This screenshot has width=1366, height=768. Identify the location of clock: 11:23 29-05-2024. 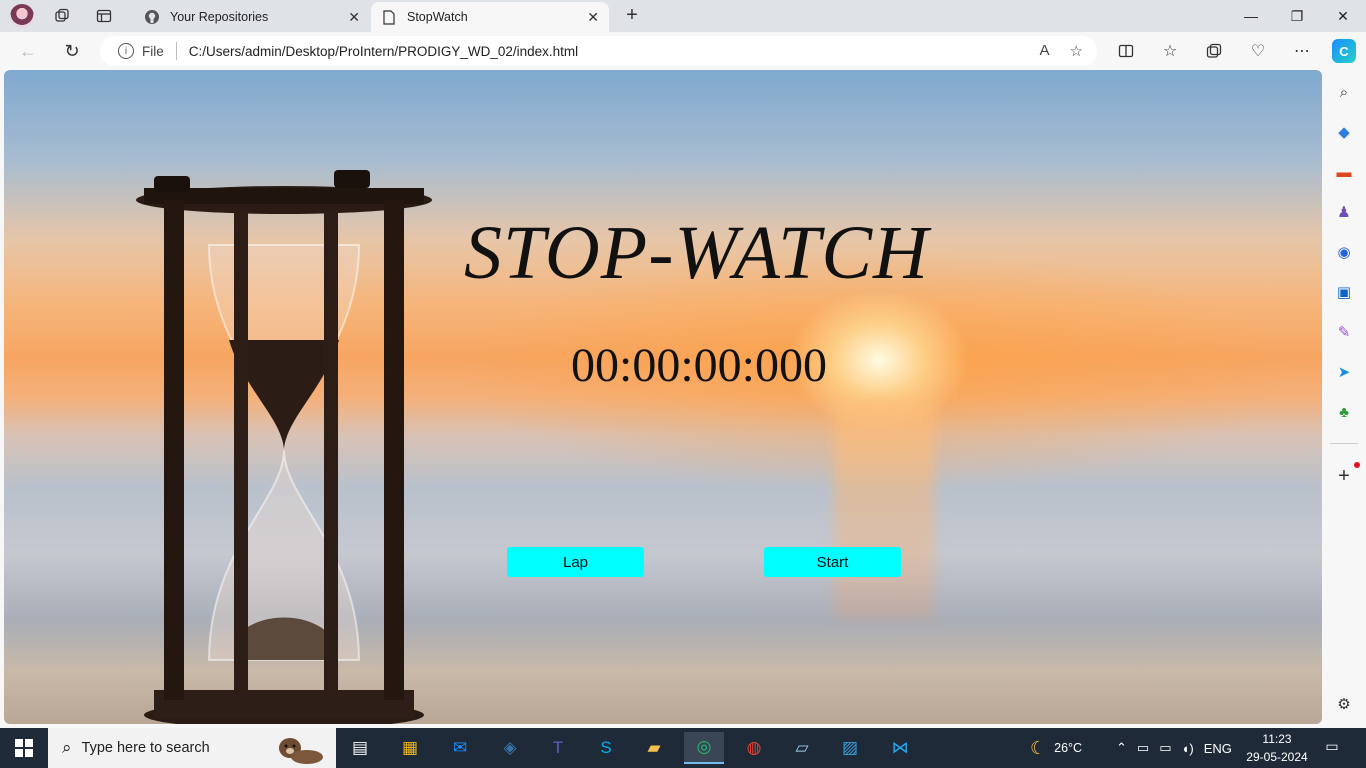
(1277, 748).